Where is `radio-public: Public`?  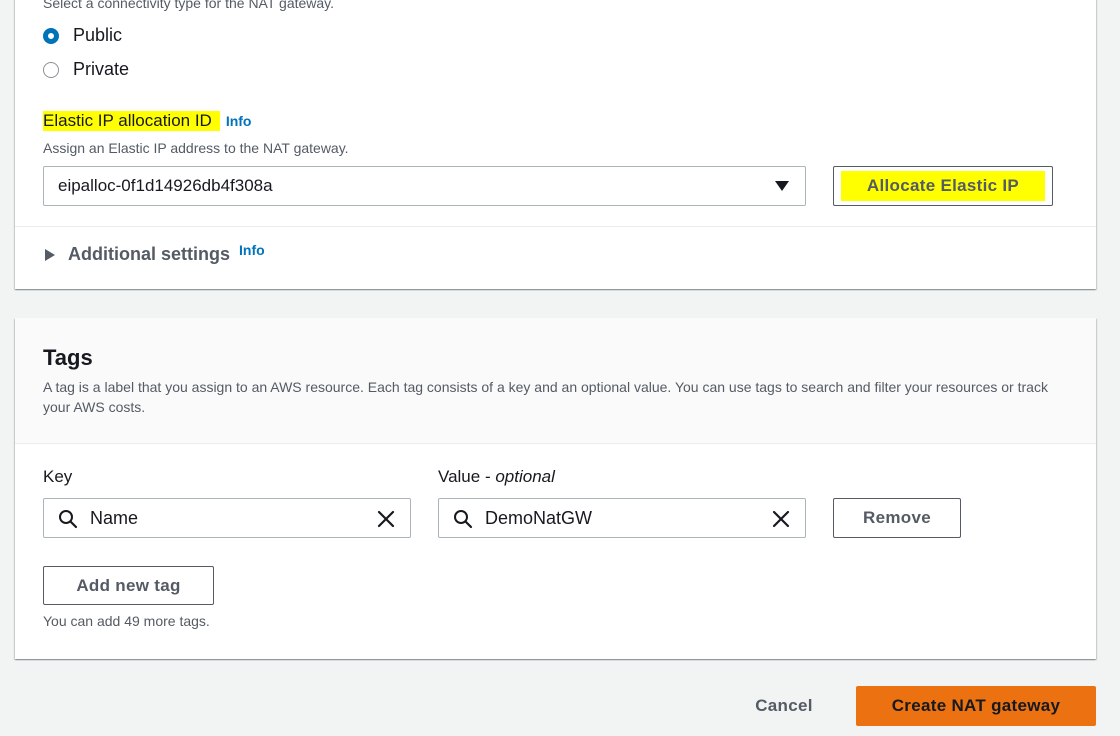 radio-public: Public is located at coordinates (82, 35).